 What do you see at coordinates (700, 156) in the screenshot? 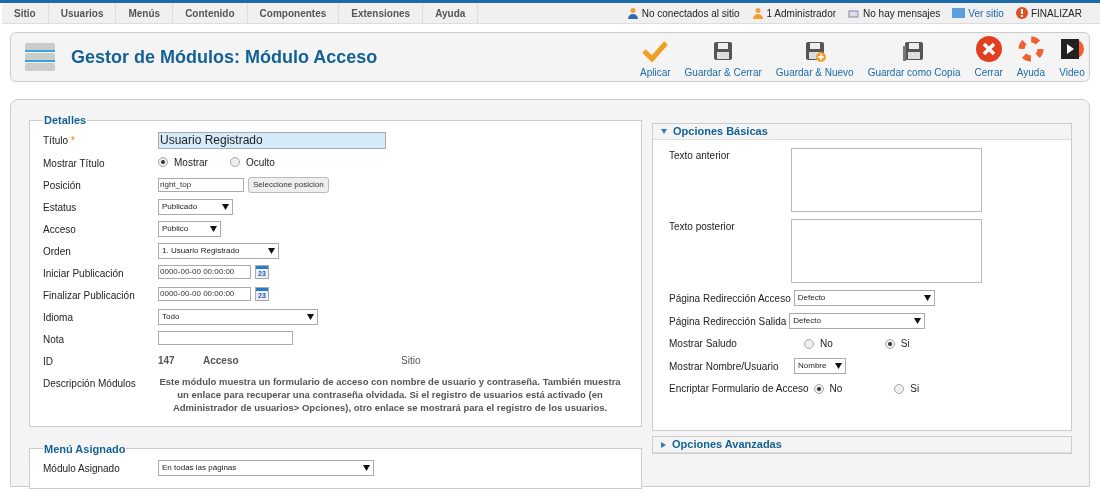
I see `field-label: Texto anterior` at bounding box center [700, 156].